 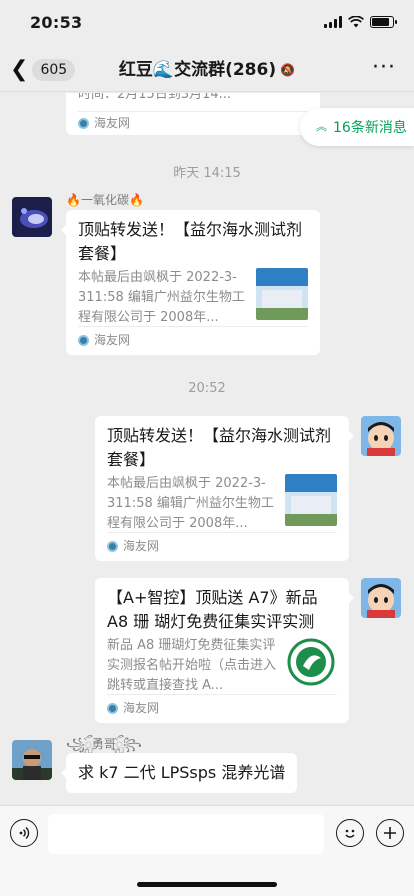 What do you see at coordinates (288, 70) in the screenshot?
I see `bell-slash-icon: 🔕` at bounding box center [288, 70].